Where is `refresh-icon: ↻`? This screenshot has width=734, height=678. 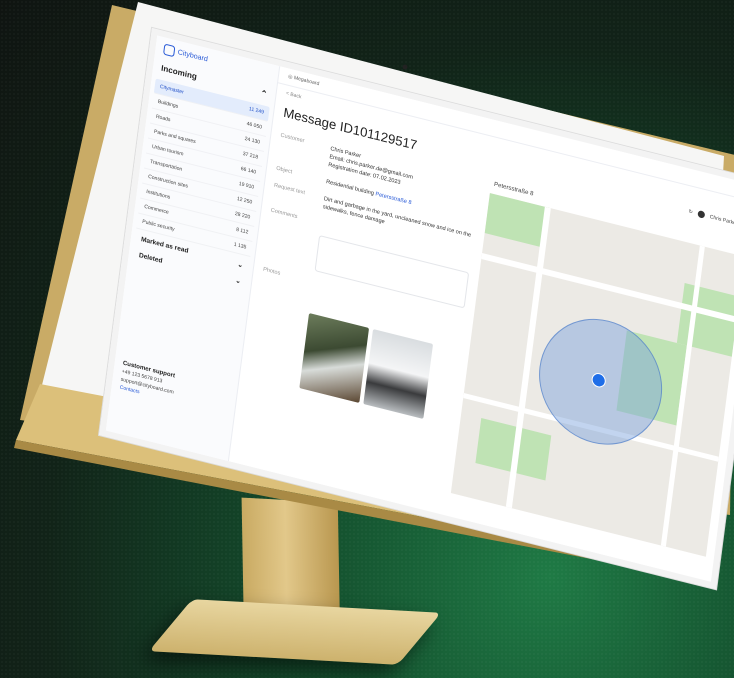
refresh-icon: ↻ is located at coordinates (690, 211).